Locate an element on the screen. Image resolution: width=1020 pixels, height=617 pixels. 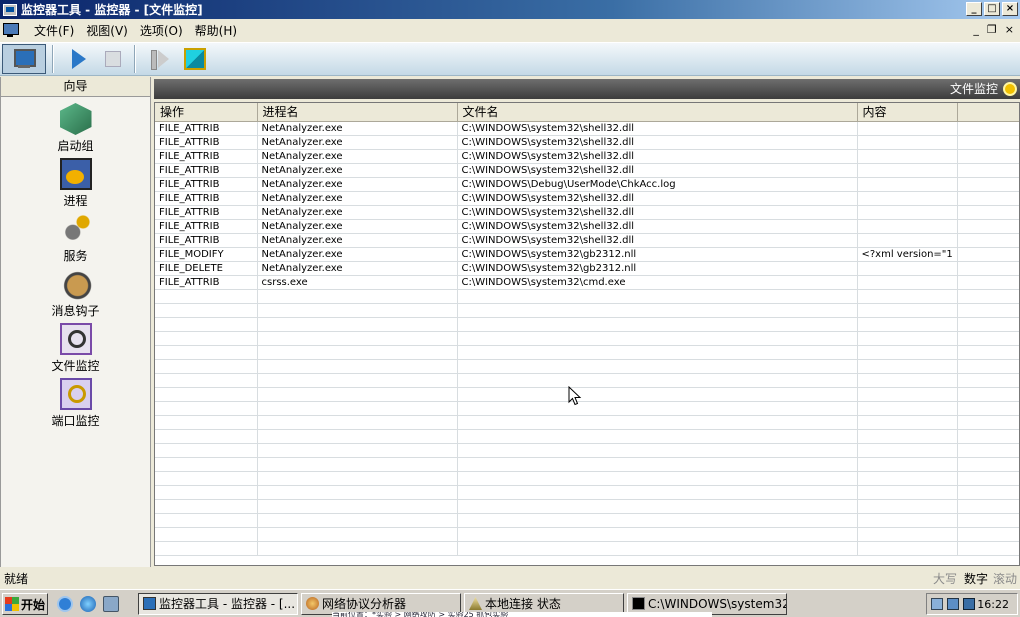
port-monitor-icon is located at coordinates (75, 394).